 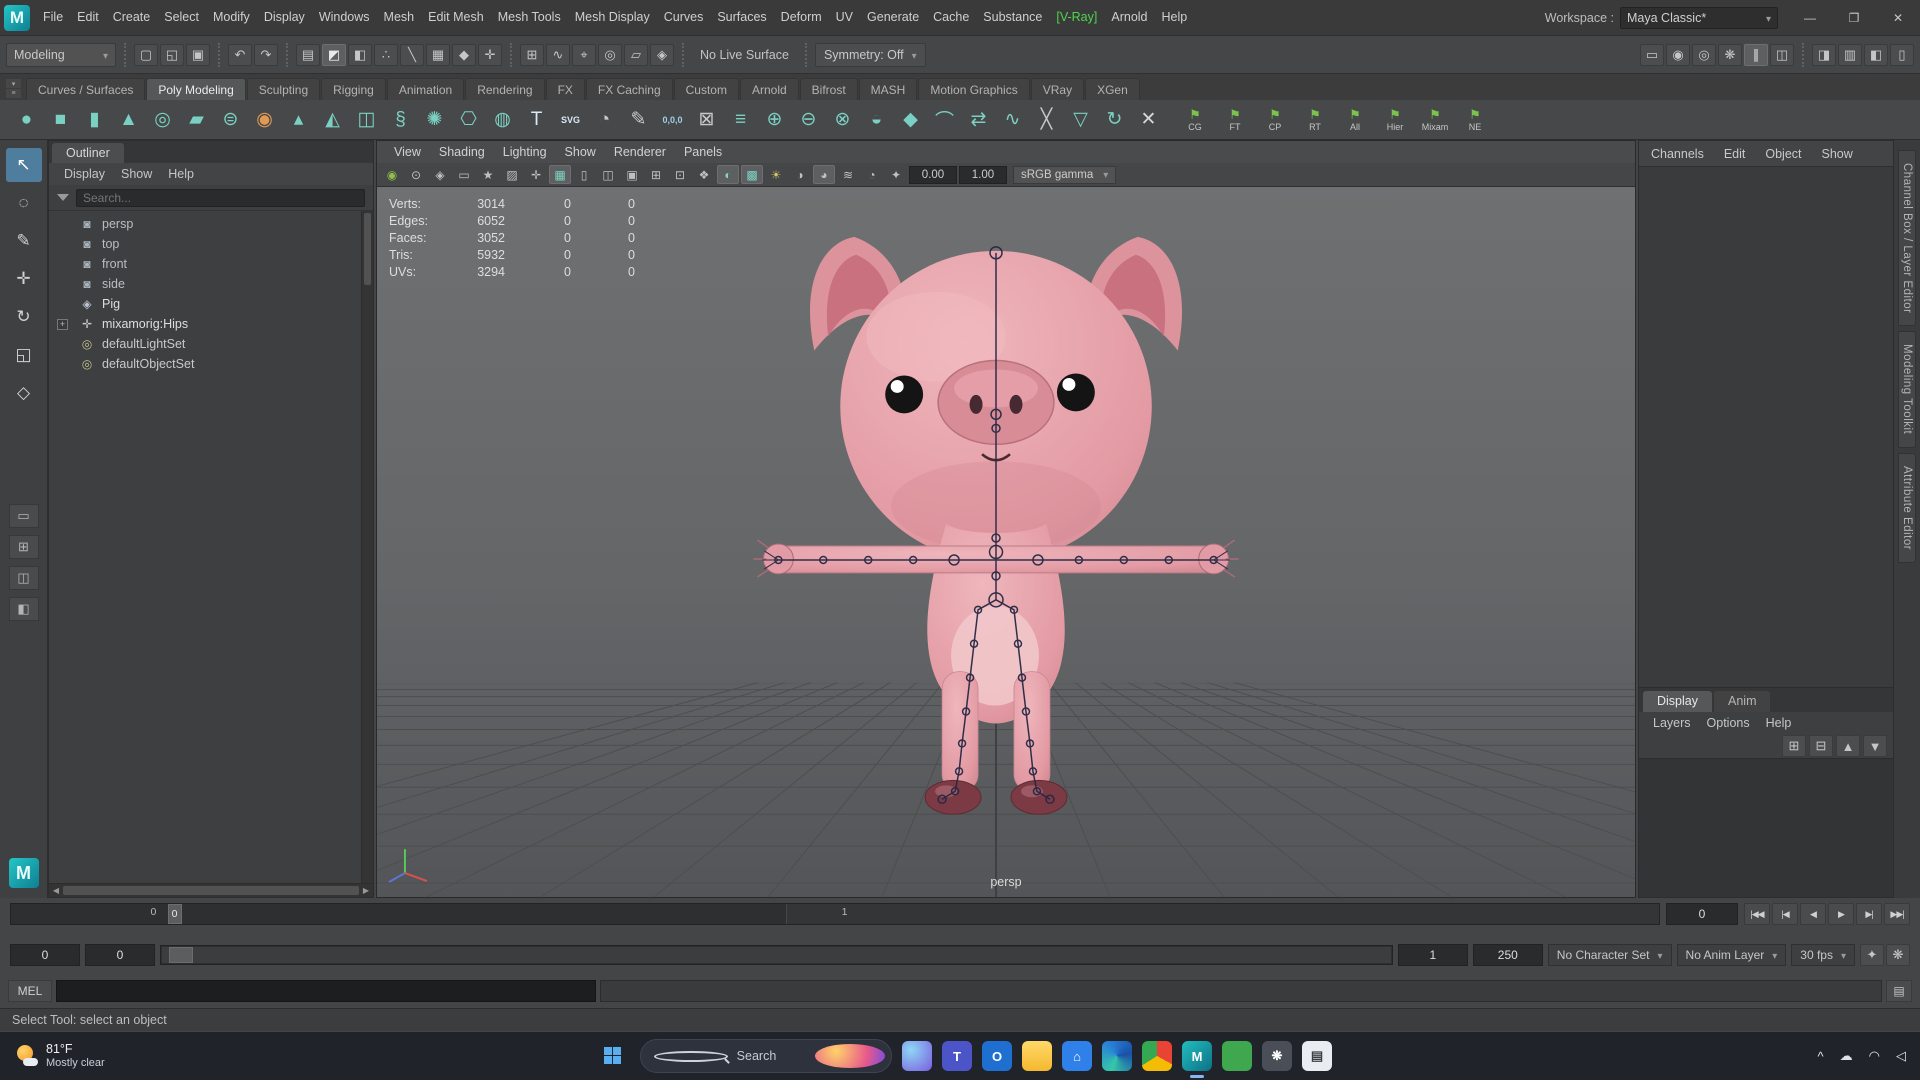 What do you see at coordinates (1850, 54) in the screenshot?
I see `toggle-tool-settings-icon: ▥` at bounding box center [1850, 54].